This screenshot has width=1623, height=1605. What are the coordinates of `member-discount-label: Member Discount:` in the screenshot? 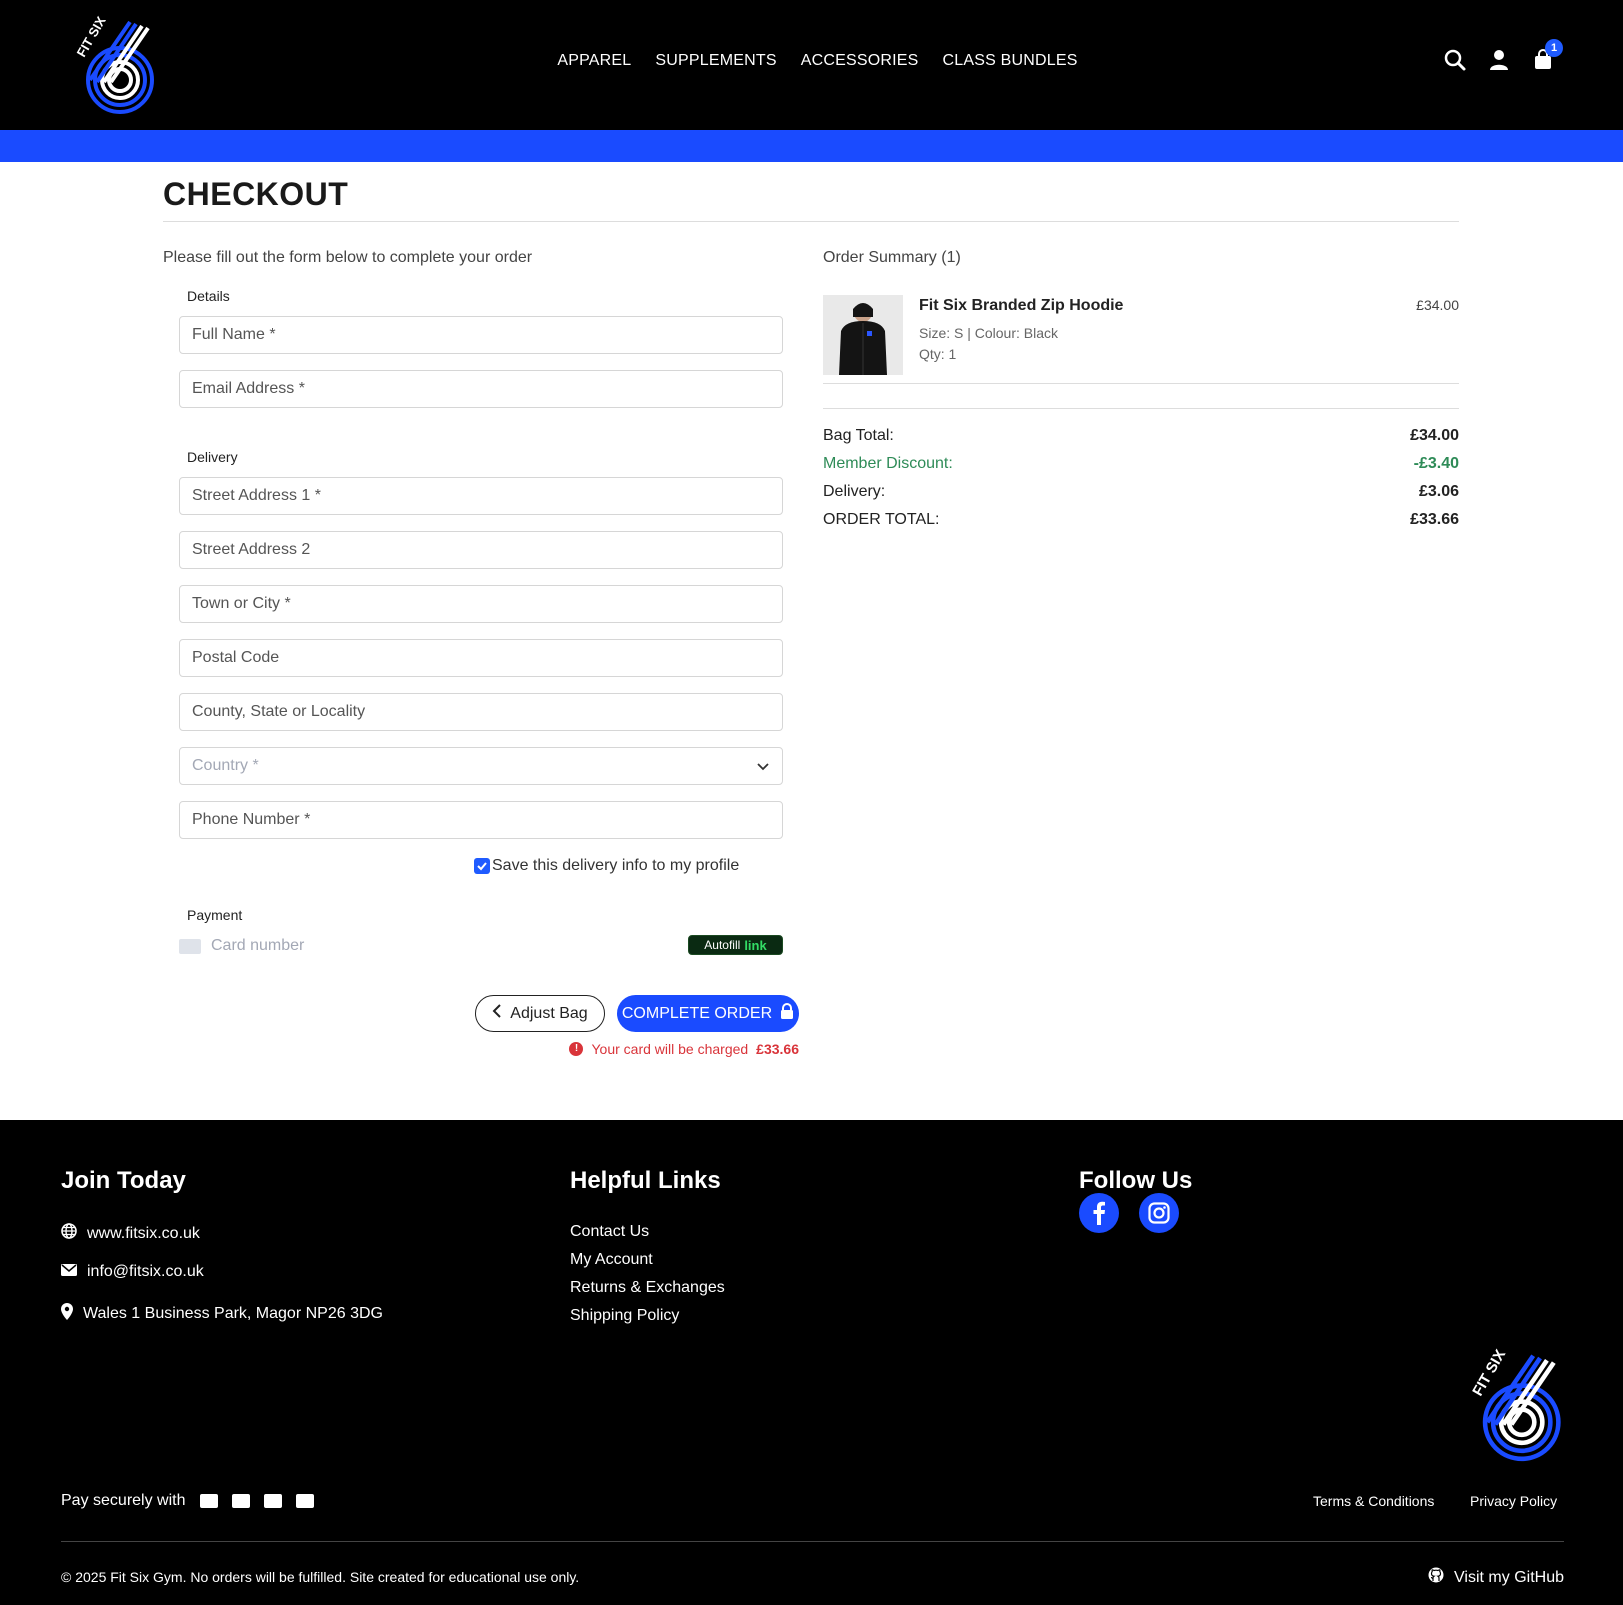 It's located at (888, 463).